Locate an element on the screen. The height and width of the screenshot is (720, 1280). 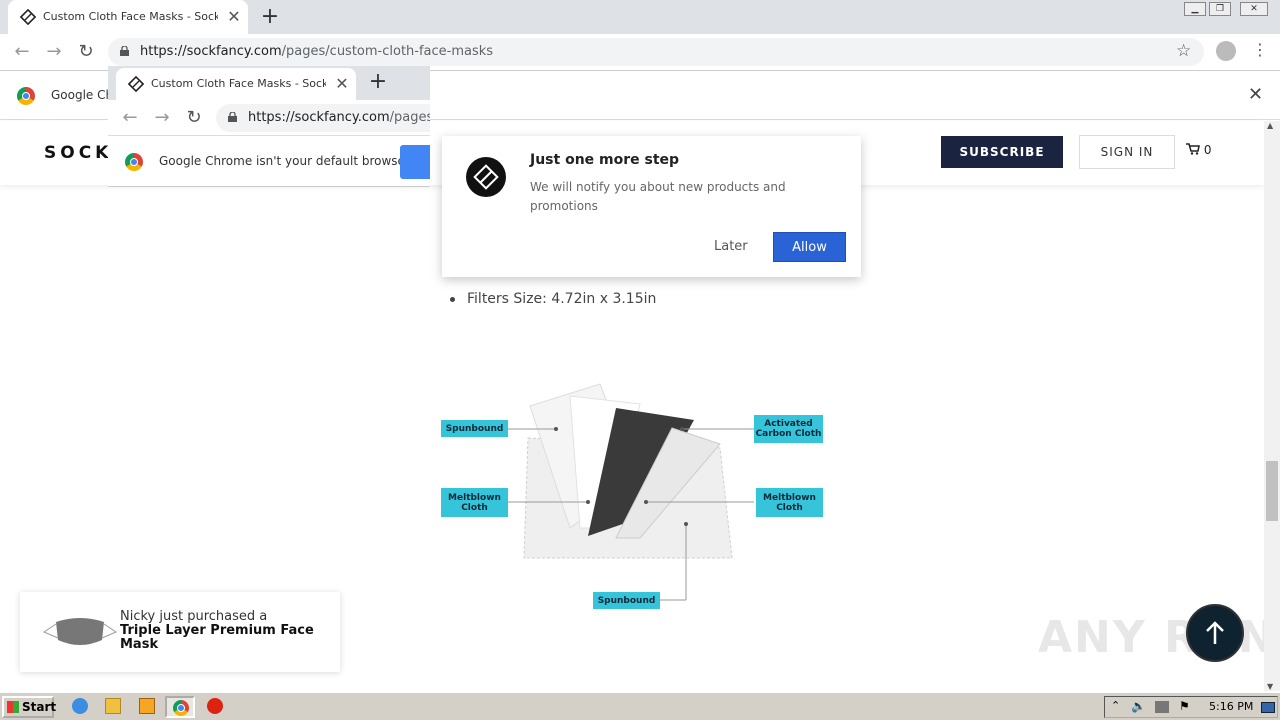
start-button: Start is located at coordinates (29, 707).